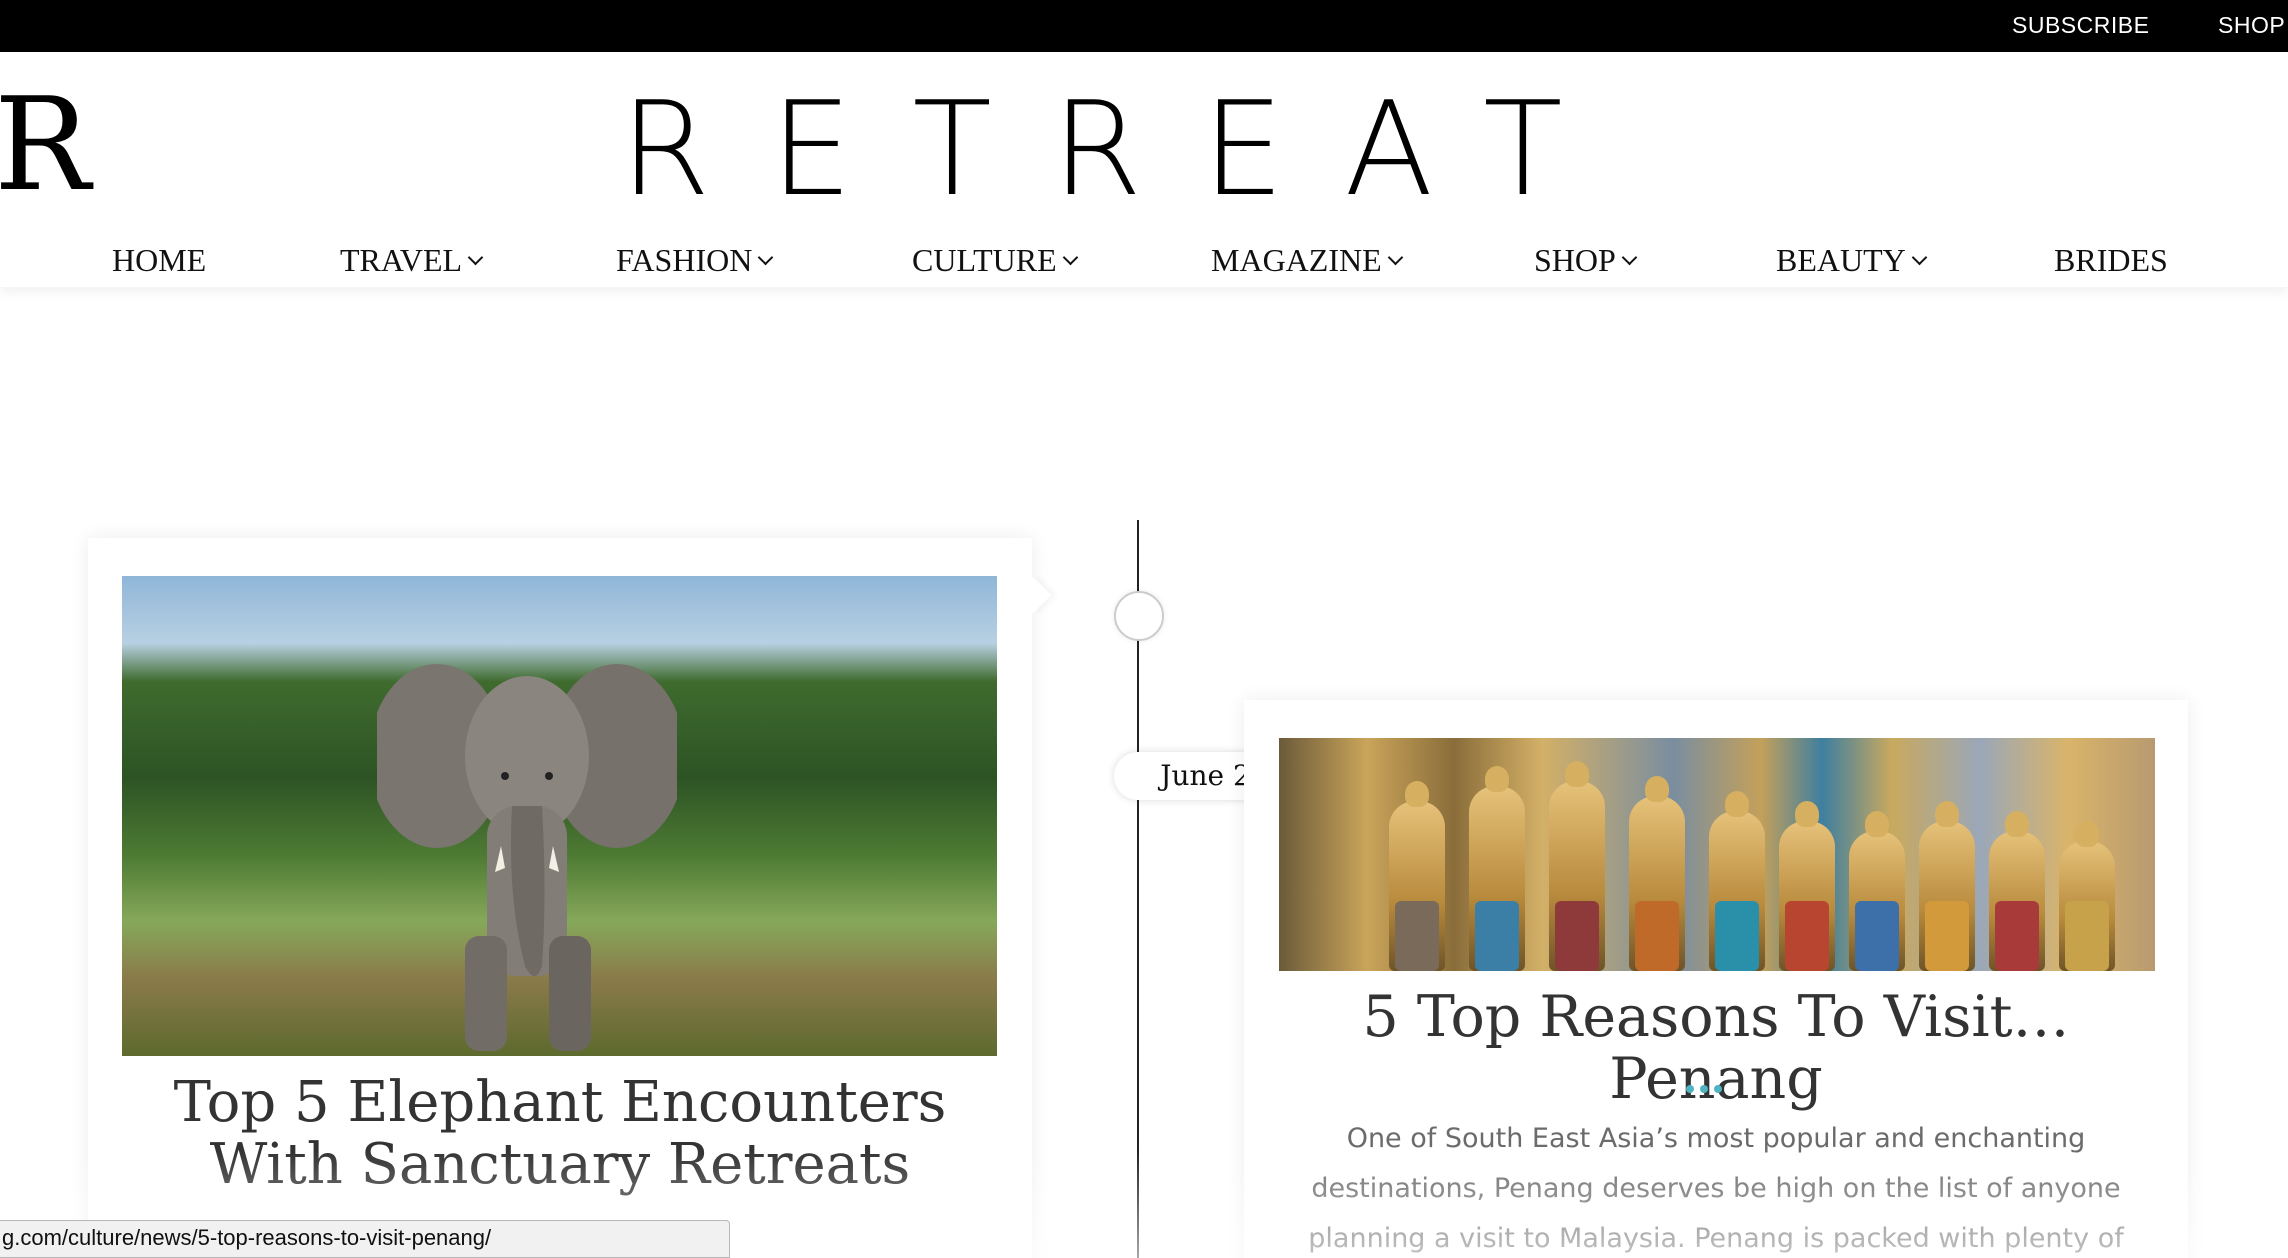 The width and height of the screenshot is (2288, 1258). What do you see at coordinates (401, 260) in the screenshot?
I see `nav-item-label: TRAVEL` at bounding box center [401, 260].